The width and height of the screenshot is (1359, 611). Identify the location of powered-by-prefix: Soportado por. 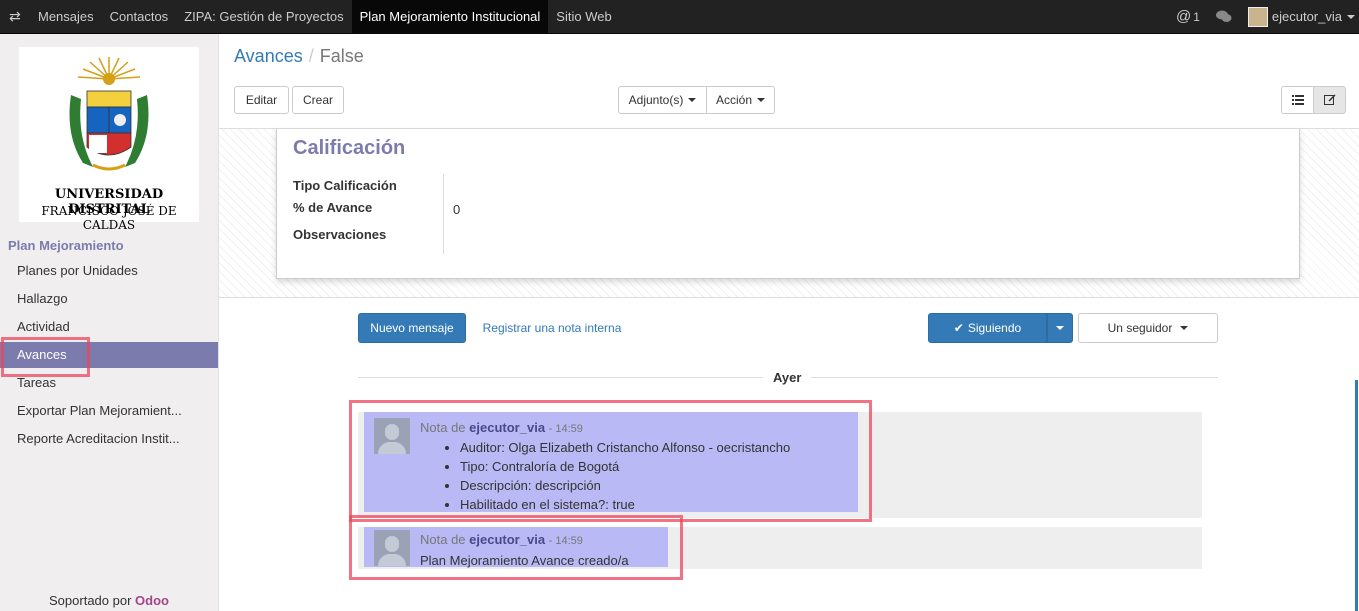
(90, 600).